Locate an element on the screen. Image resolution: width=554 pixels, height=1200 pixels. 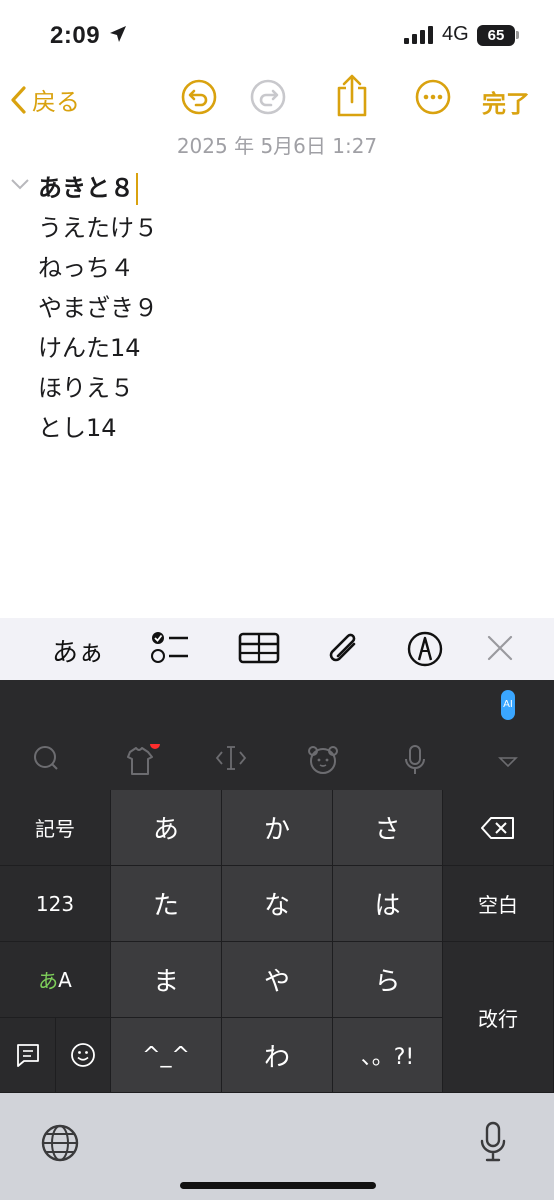
key-punctuation: 、。?! is located at coordinates (388, 1055).